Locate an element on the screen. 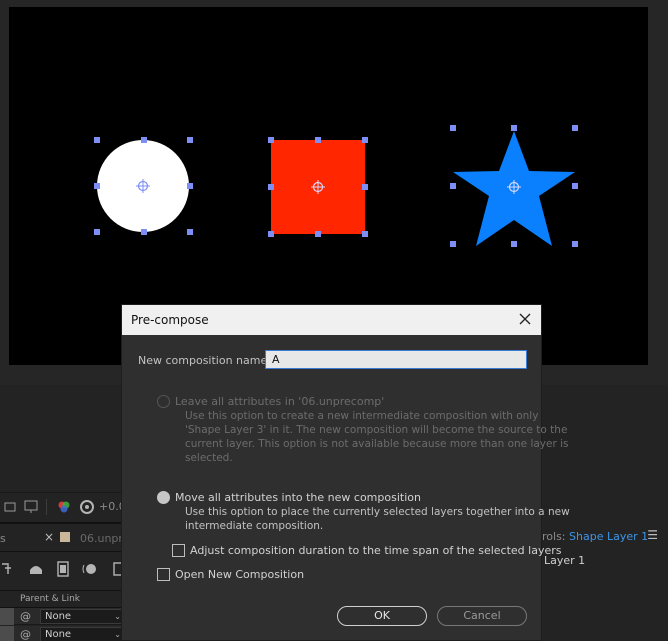 The width and height of the screenshot is (668, 641). timeline-column-header: Parent & Link is located at coordinates (65, 599).